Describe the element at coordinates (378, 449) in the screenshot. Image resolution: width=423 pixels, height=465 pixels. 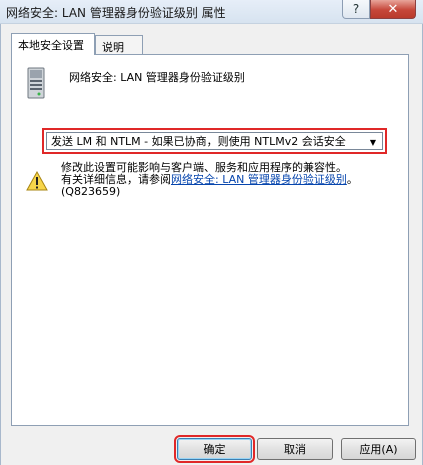
I see `apply-button: 应用(A)` at that location.